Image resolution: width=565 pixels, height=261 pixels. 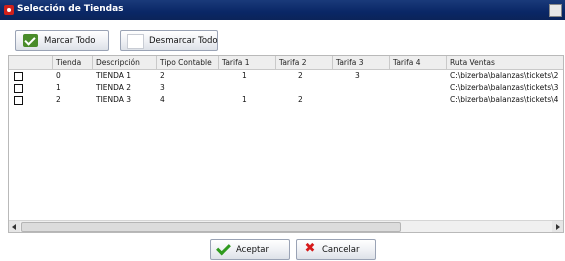 What do you see at coordinates (557, 226) in the screenshot?
I see `scroll-right-icon` at bounding box center [557, 226].